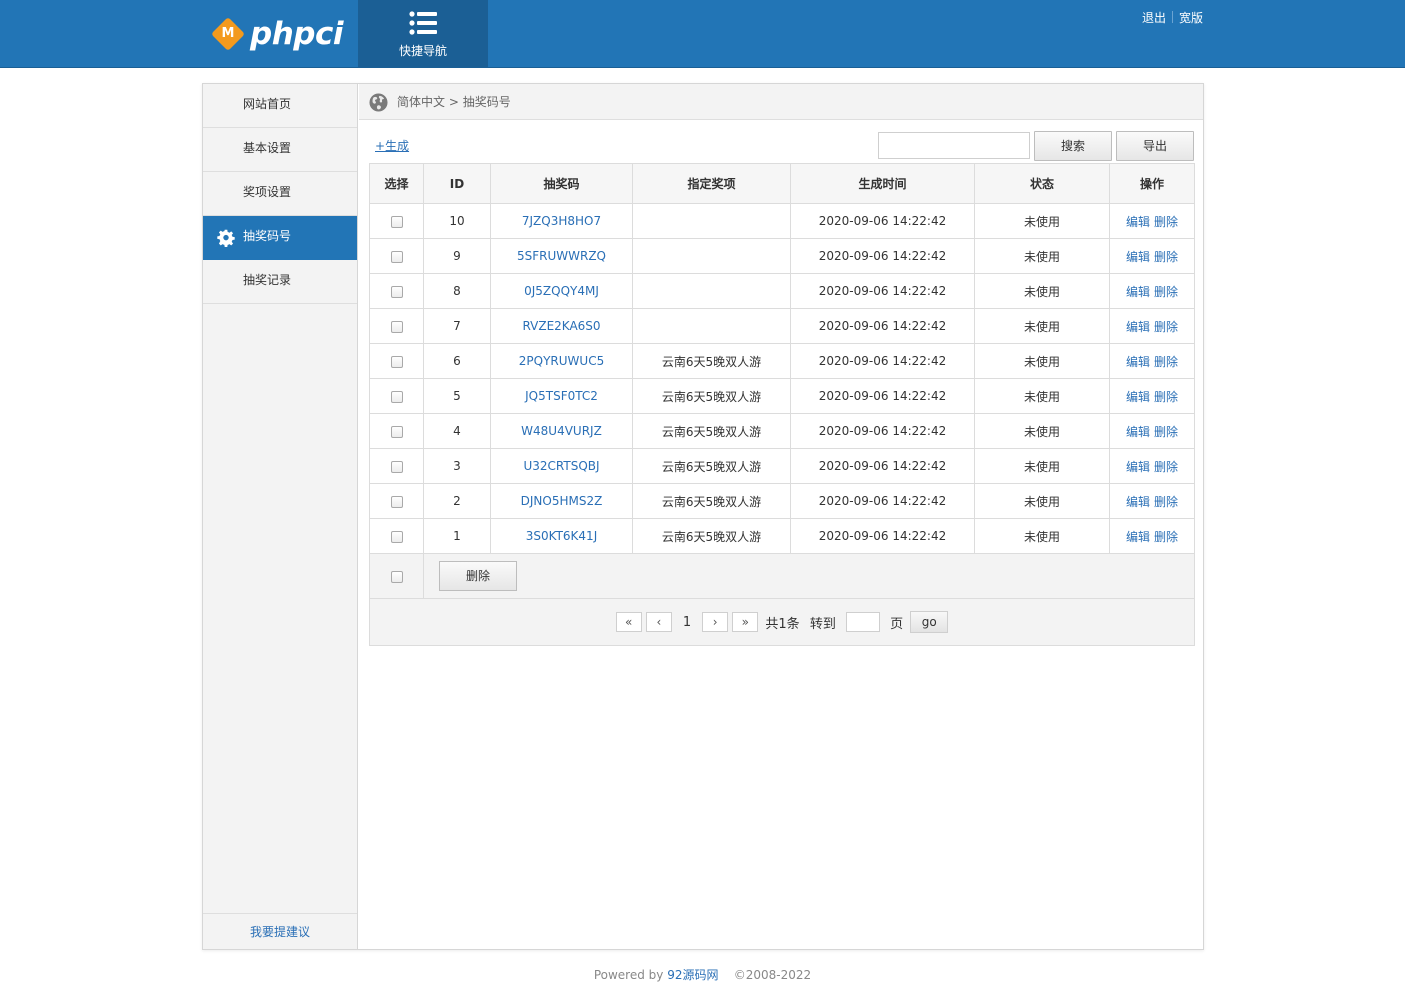  I want to click on pagination-row: « ‹ 1 › » 共1条 转到 页 go, so click(782, 622).